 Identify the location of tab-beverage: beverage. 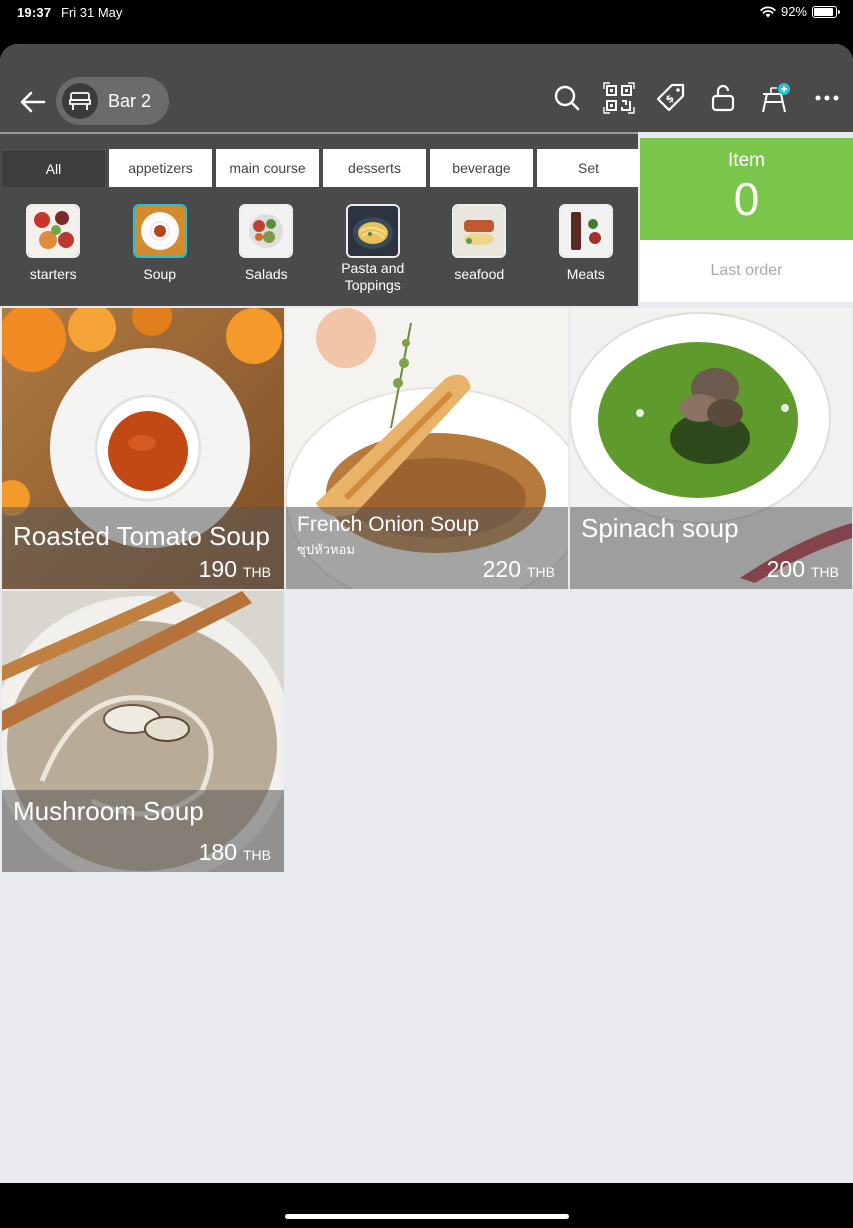
(481, 168).